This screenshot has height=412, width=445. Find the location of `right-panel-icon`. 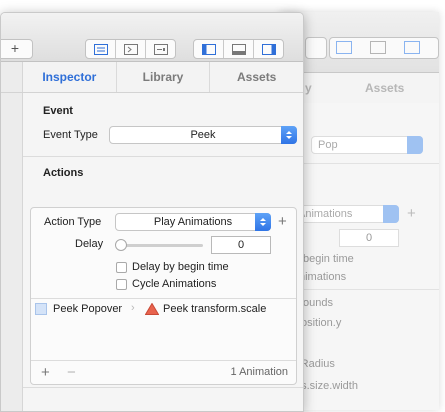

right-panel-icon is located at coordinates (268, 49).